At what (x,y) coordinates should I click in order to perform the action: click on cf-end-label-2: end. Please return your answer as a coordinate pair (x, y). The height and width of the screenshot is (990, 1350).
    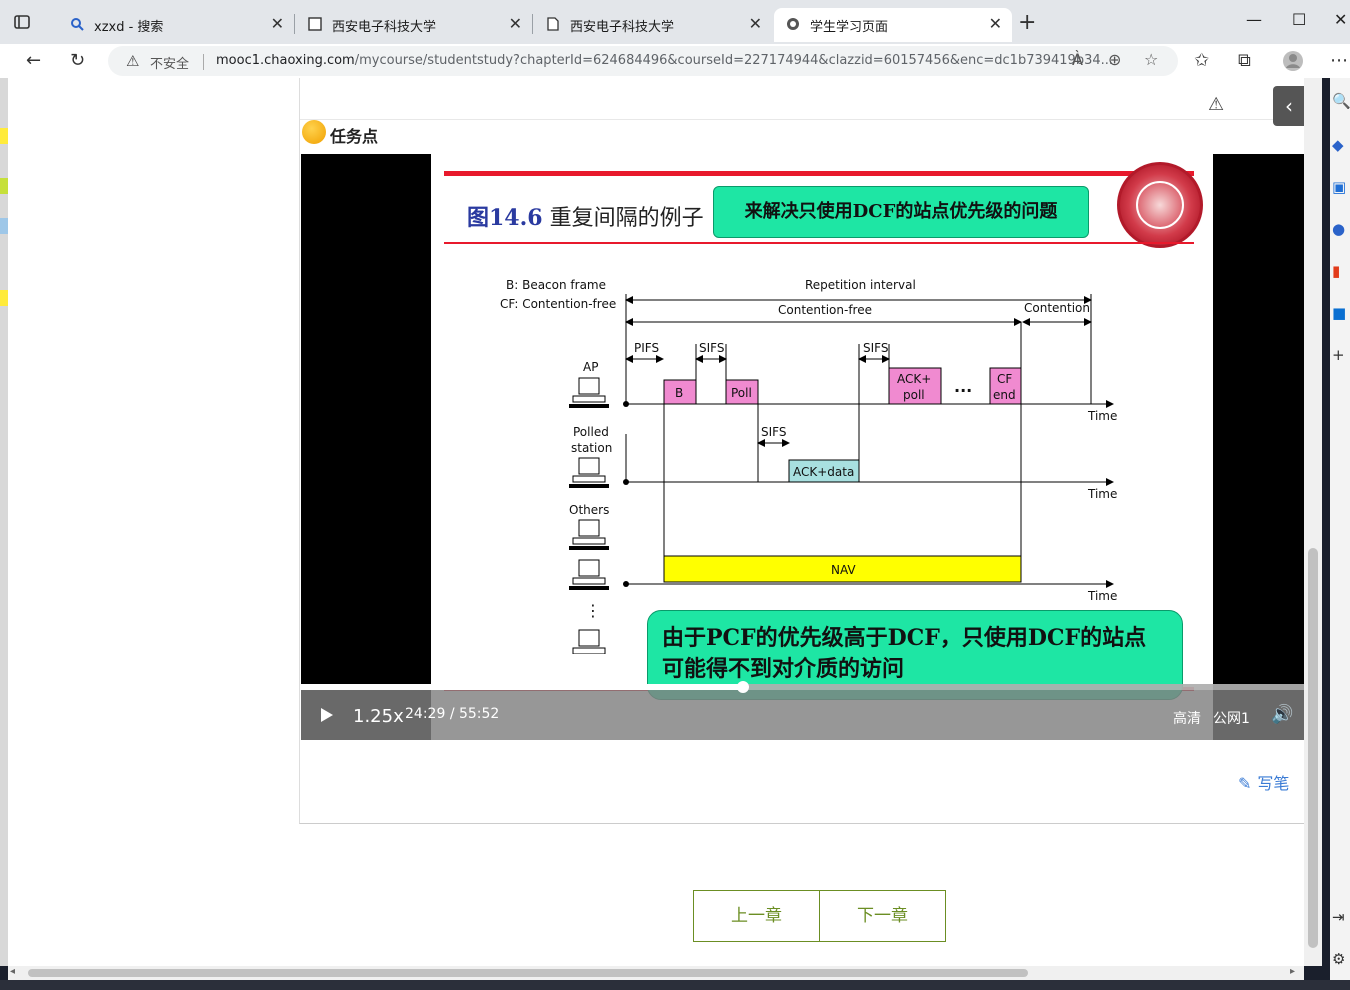
    Looking at the image, I should click on (1004, 395).